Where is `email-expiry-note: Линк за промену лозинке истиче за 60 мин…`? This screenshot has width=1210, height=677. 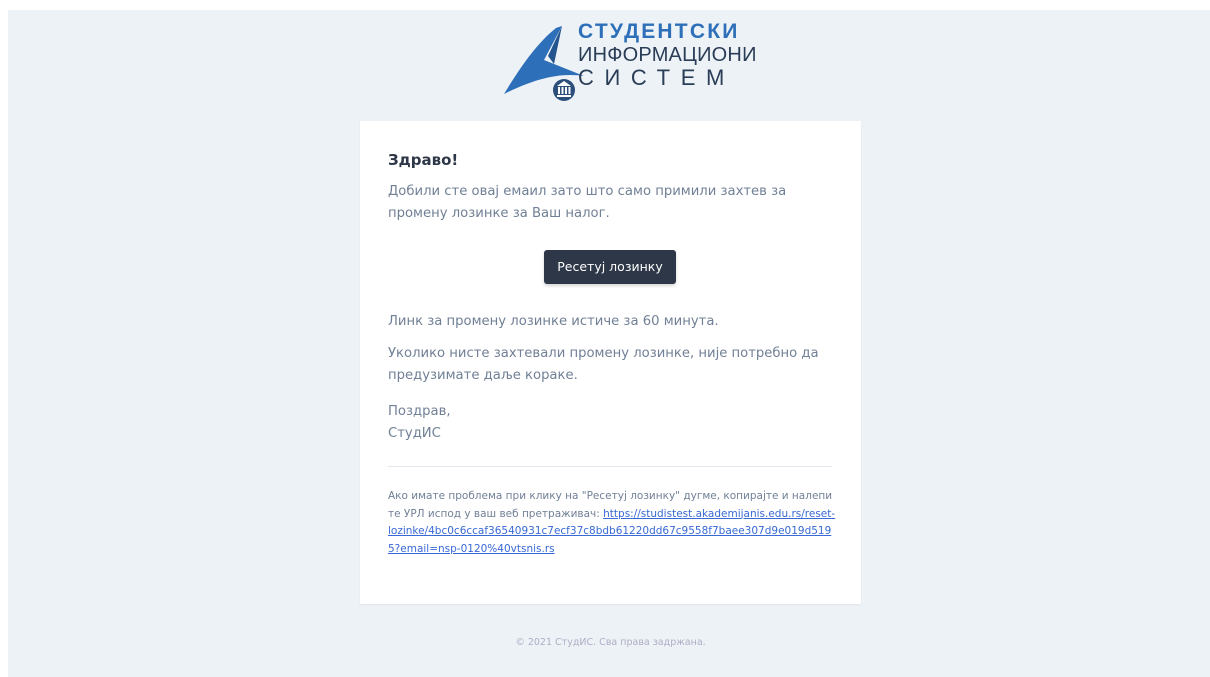 email-expiry-note: Линк за промену лозинке истиче за 60 мин… is located at coordinates (553, 321).